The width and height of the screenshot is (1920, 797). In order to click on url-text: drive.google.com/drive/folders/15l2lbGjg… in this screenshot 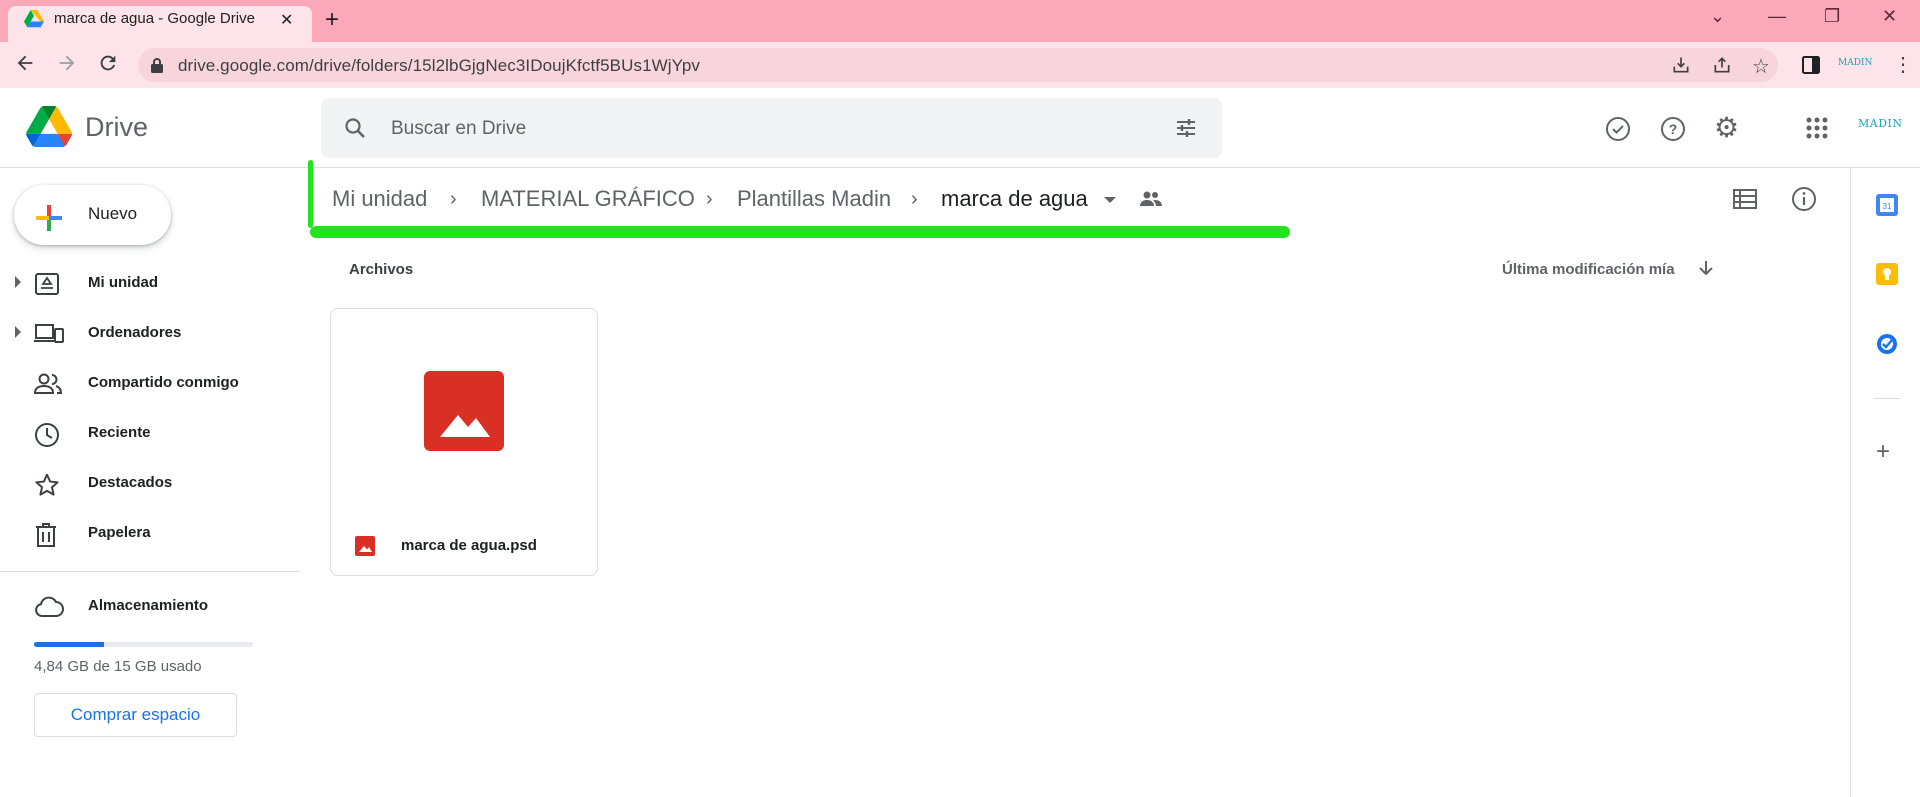, I will do `click(439, 66)`.